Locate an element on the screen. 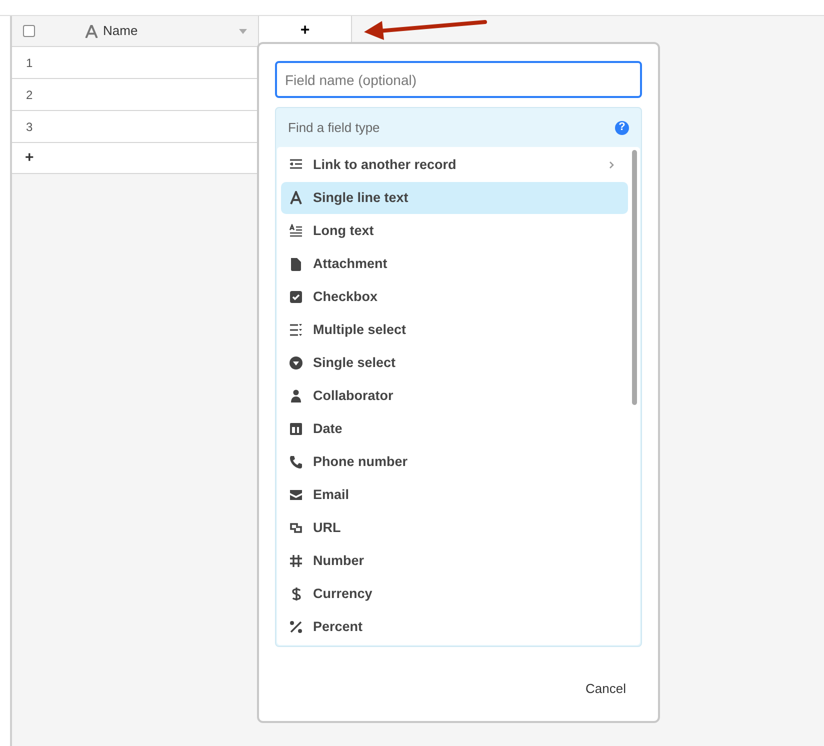  field-type-option: Percent is located at coordinates (454, 627).